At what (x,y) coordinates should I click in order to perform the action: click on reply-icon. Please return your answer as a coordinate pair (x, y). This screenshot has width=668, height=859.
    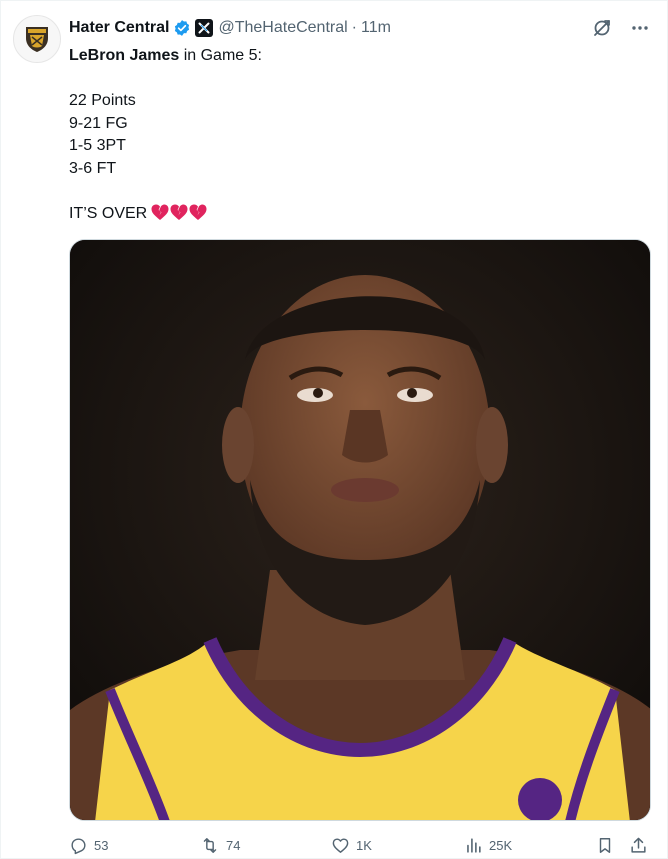
    Looking at the image, I should click on (78, 845).